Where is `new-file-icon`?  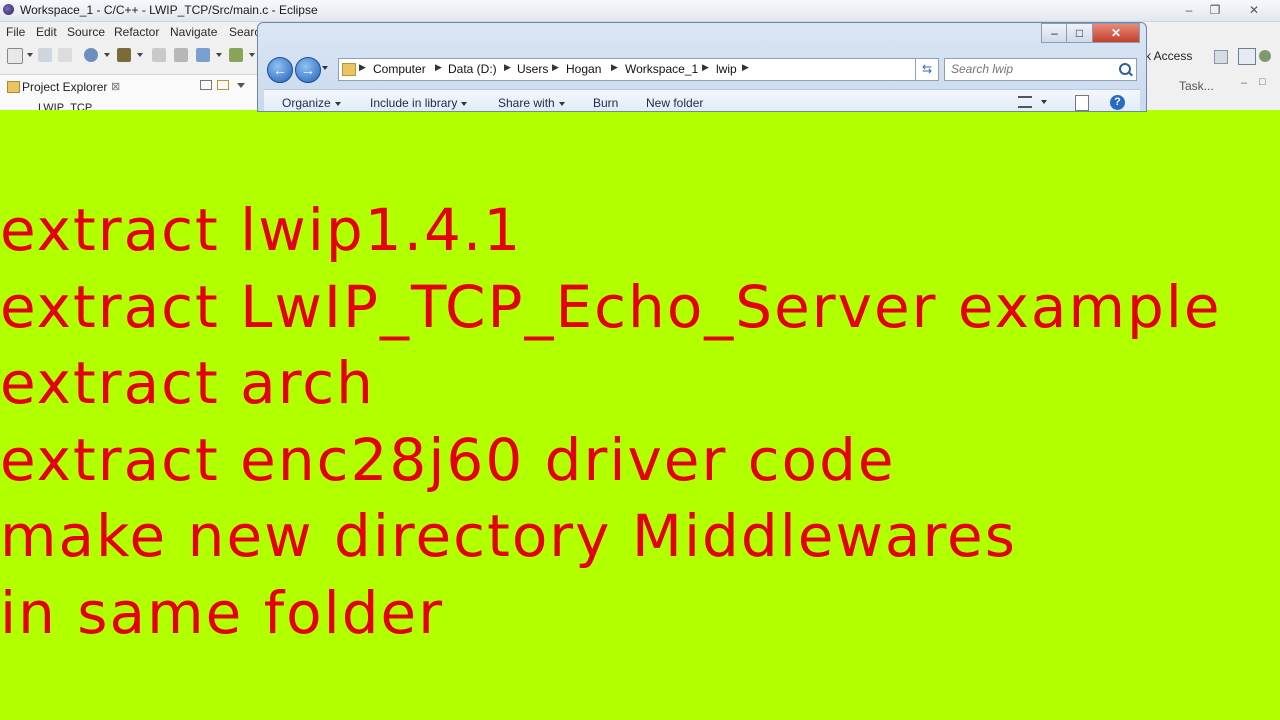
new-file-icon is located at coordinates (15, 56).